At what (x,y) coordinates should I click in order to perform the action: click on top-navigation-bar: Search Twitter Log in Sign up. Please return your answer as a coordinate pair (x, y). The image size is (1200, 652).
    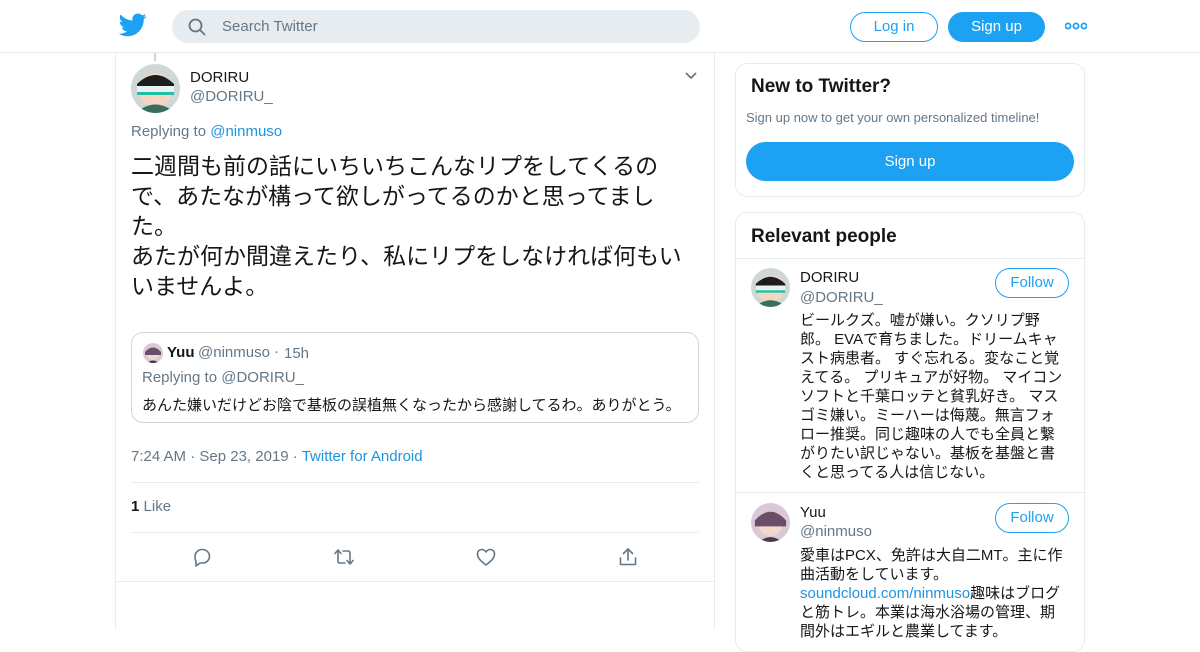
    Looking at the image, I should click on (600, 26).